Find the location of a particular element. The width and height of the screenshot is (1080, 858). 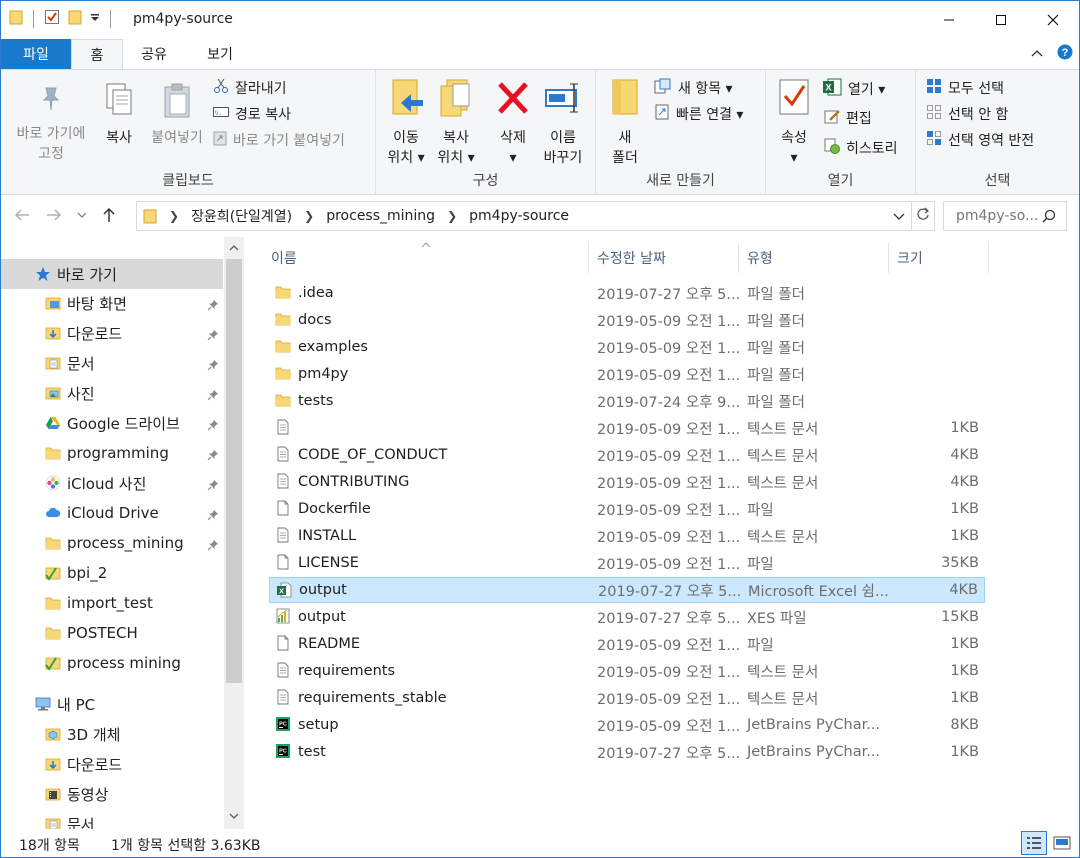

nav-item: POSTECH is located at coordinates (112, 633).